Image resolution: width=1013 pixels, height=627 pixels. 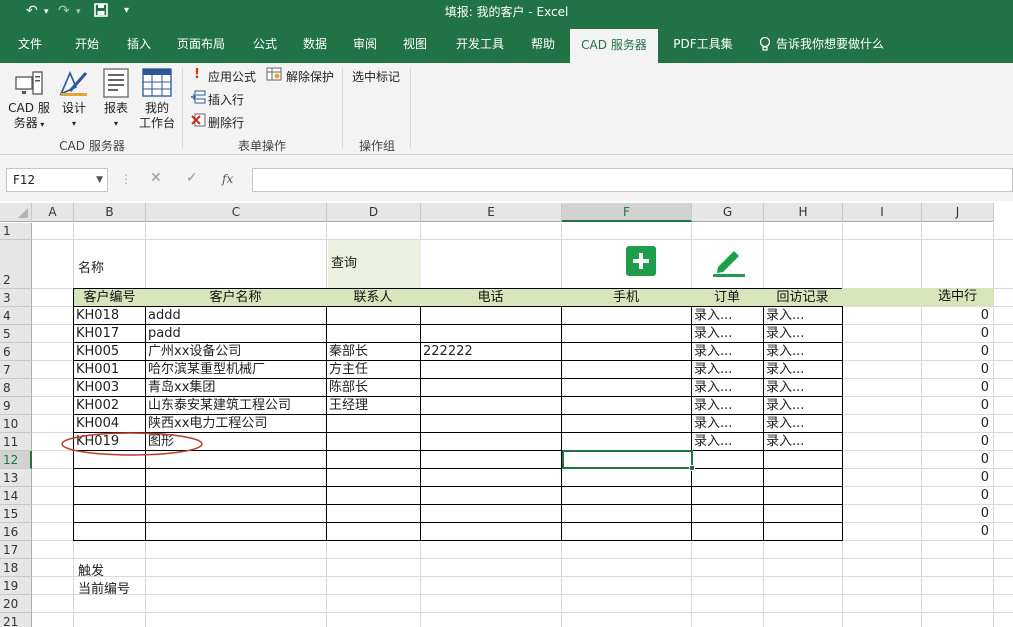 I want to click on tell-me-search: 告诉我你想要做什么, so click(x=832, y=44).